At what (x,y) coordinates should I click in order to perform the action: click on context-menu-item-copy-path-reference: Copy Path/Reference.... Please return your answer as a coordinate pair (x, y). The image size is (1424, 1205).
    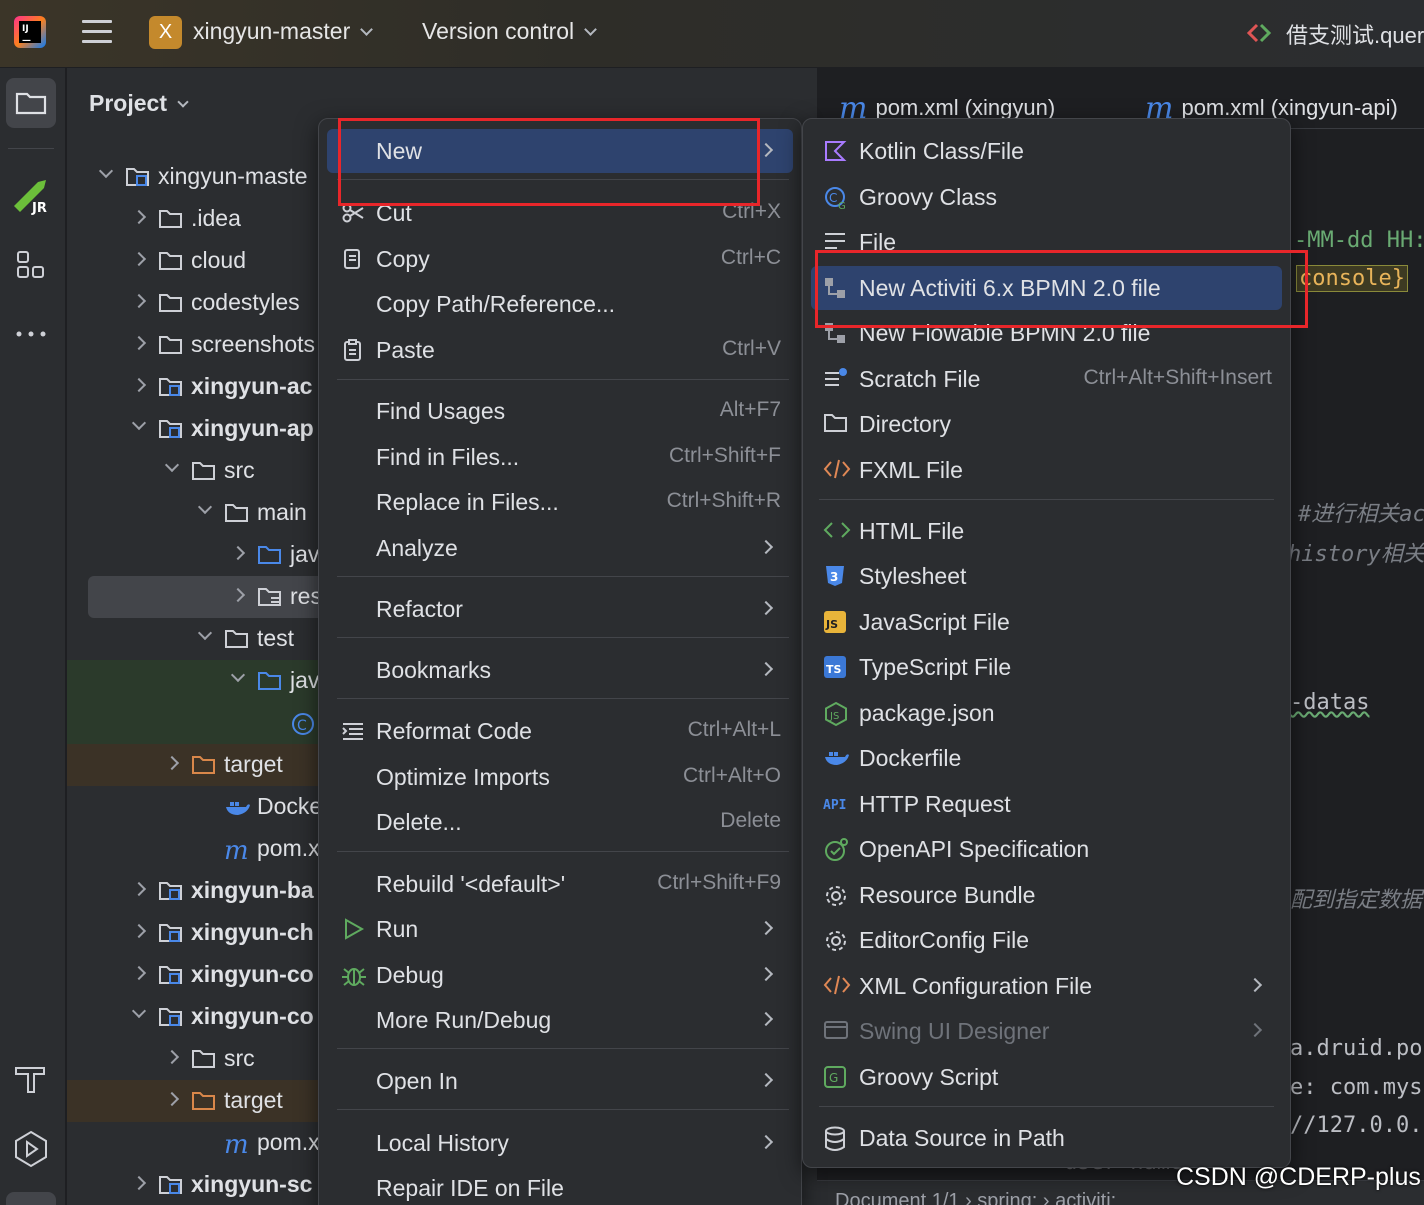
    Looking at the image, I should click on (560, 304).